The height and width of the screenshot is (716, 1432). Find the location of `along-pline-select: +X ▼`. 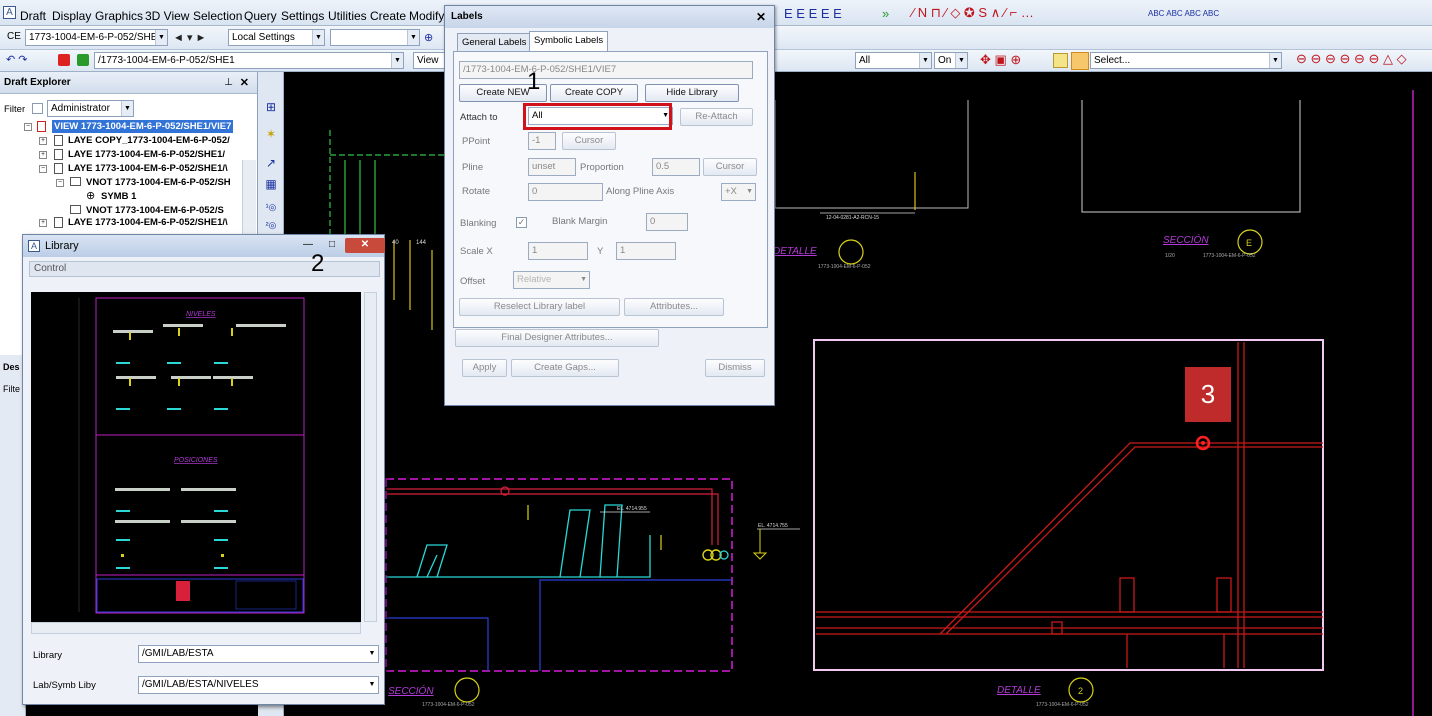

along-pline-select: +X ▼ is located at coordinates (738, 192).